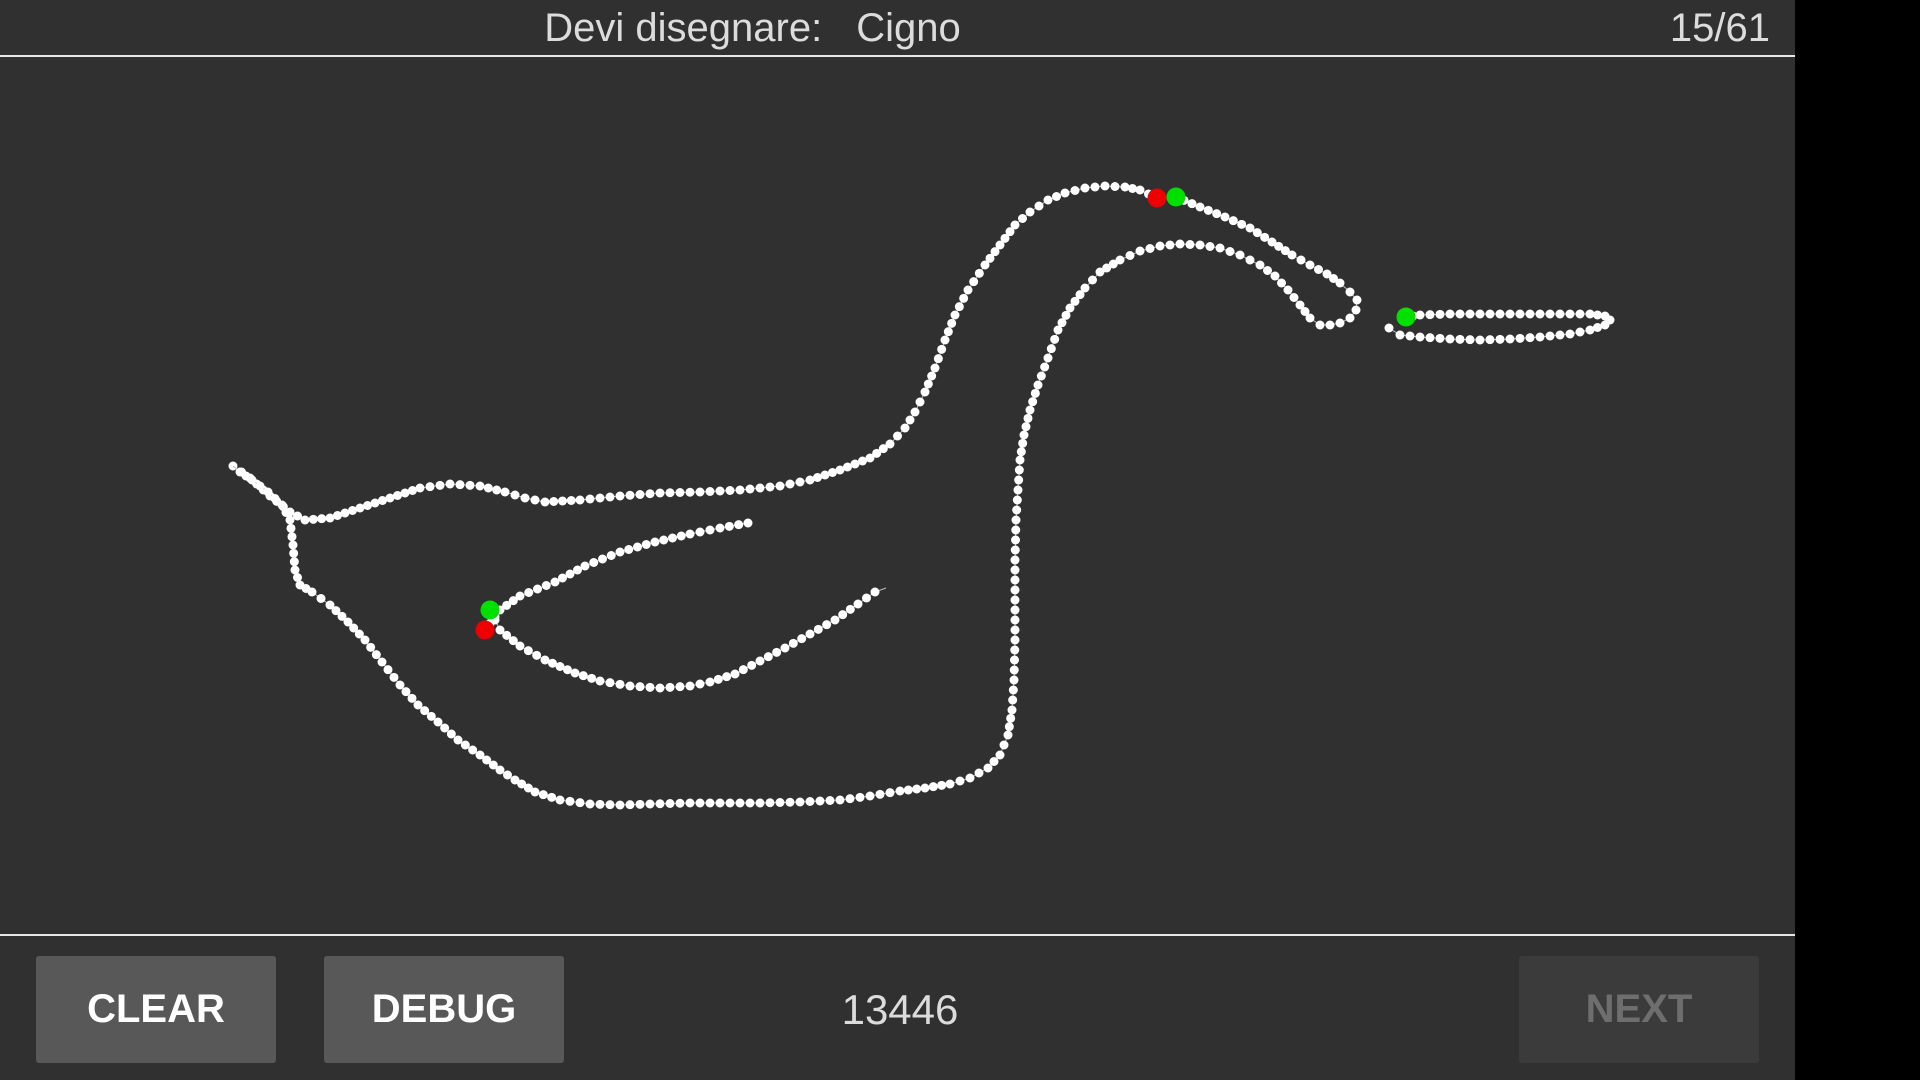 This screenshot has width=1920, height=1080. Describe the element at coordinates (897, 28) in the screenshot. I see `header-bar: Devi disegnare: Cigno 15/61` at that location.